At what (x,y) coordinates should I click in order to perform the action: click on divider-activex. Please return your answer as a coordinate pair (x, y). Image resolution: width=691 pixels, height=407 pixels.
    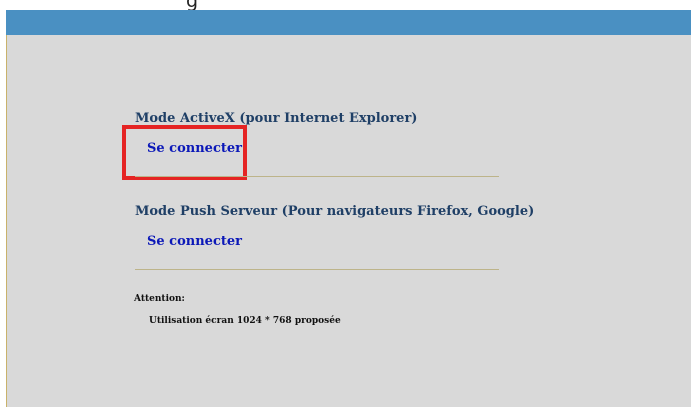
    Looking at the image, I should click on (317, 176).